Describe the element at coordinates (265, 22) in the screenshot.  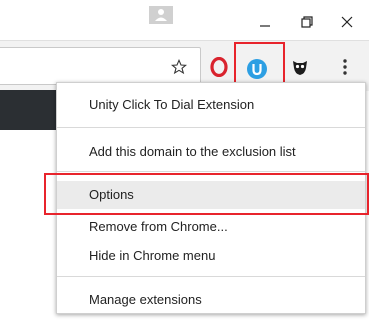
I see `minimize-button` at that location.